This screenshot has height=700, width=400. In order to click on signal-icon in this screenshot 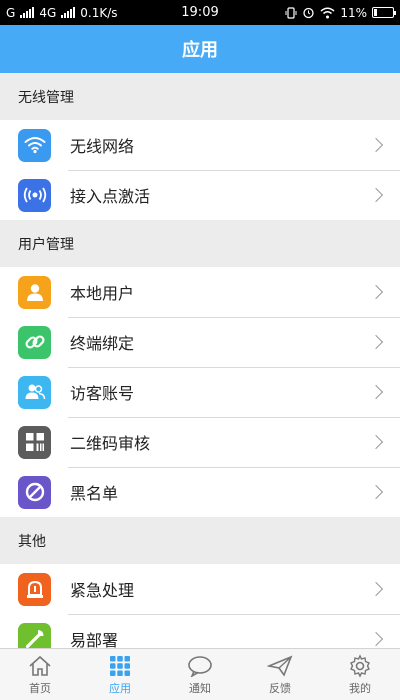, I will do `click(27, 12)`.